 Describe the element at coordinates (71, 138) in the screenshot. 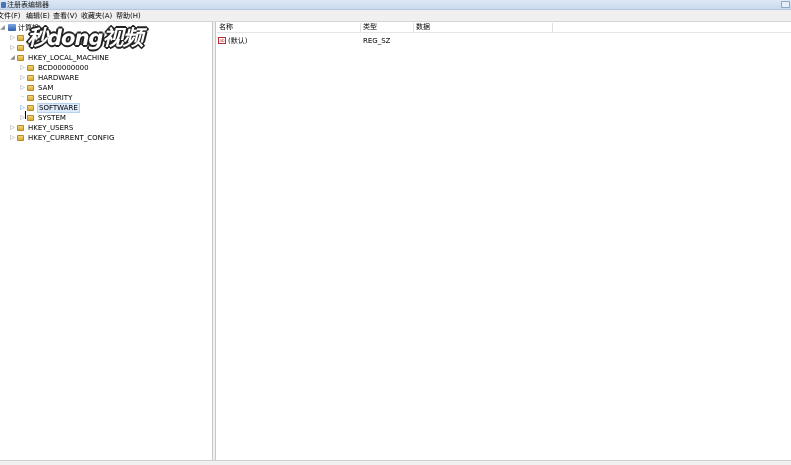

I see `tree-label: HKEY_CURRENT_CONFIG` at that location.